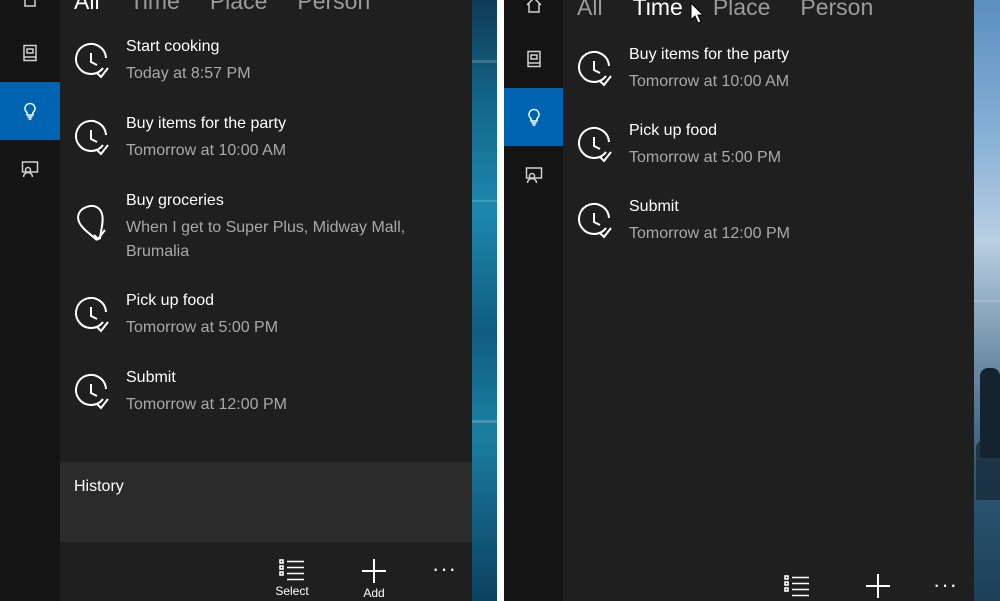 The height and width of the screenshot is (601, 1000). I want to click on add-button: Add, so click(374, 579).